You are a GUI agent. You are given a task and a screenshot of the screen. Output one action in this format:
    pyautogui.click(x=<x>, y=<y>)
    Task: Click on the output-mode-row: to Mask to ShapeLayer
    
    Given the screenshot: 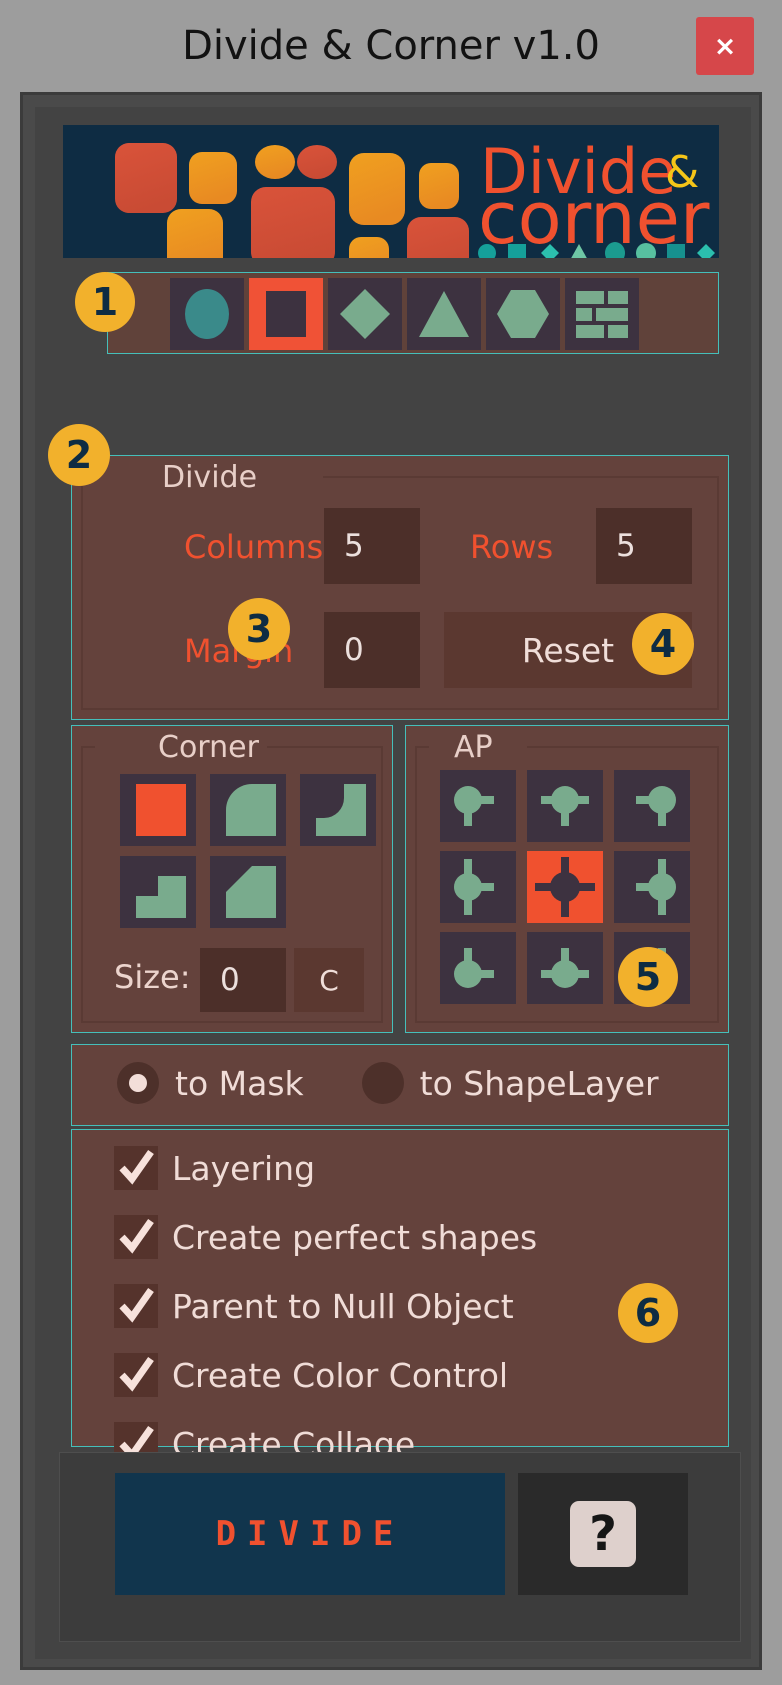 What is the action you would take?
    pyautogui.click(x=388, y=1083)
    